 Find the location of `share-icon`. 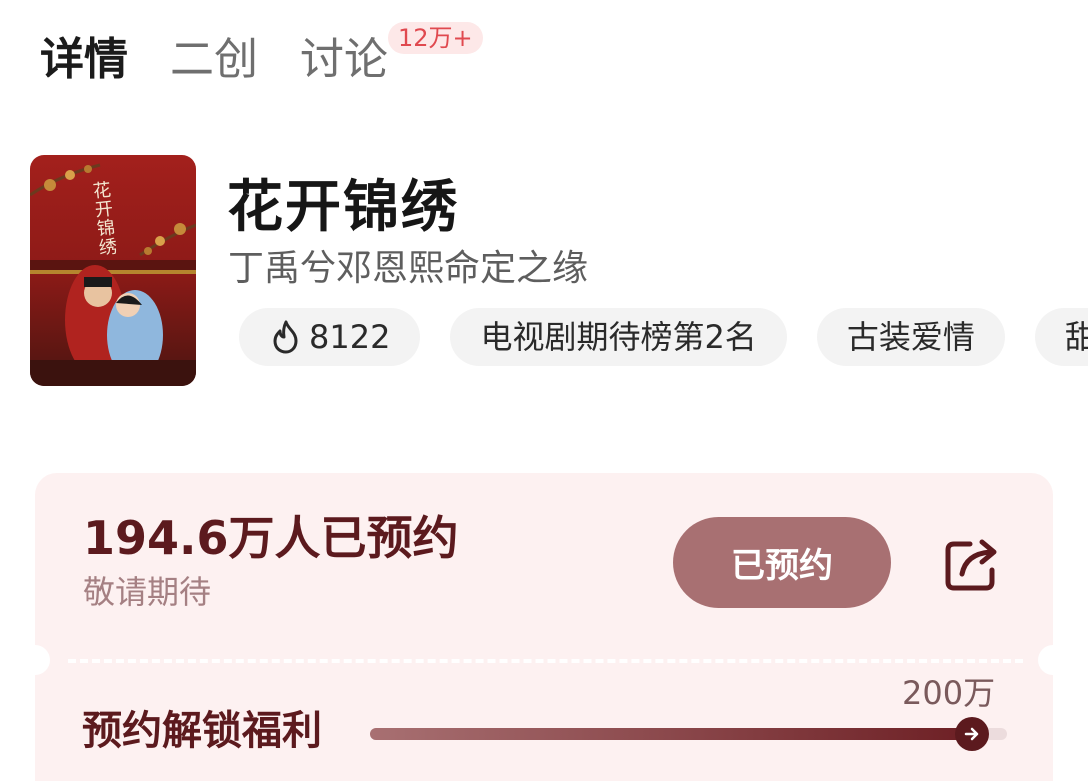

share-icon is located at coordinates (971, 565).